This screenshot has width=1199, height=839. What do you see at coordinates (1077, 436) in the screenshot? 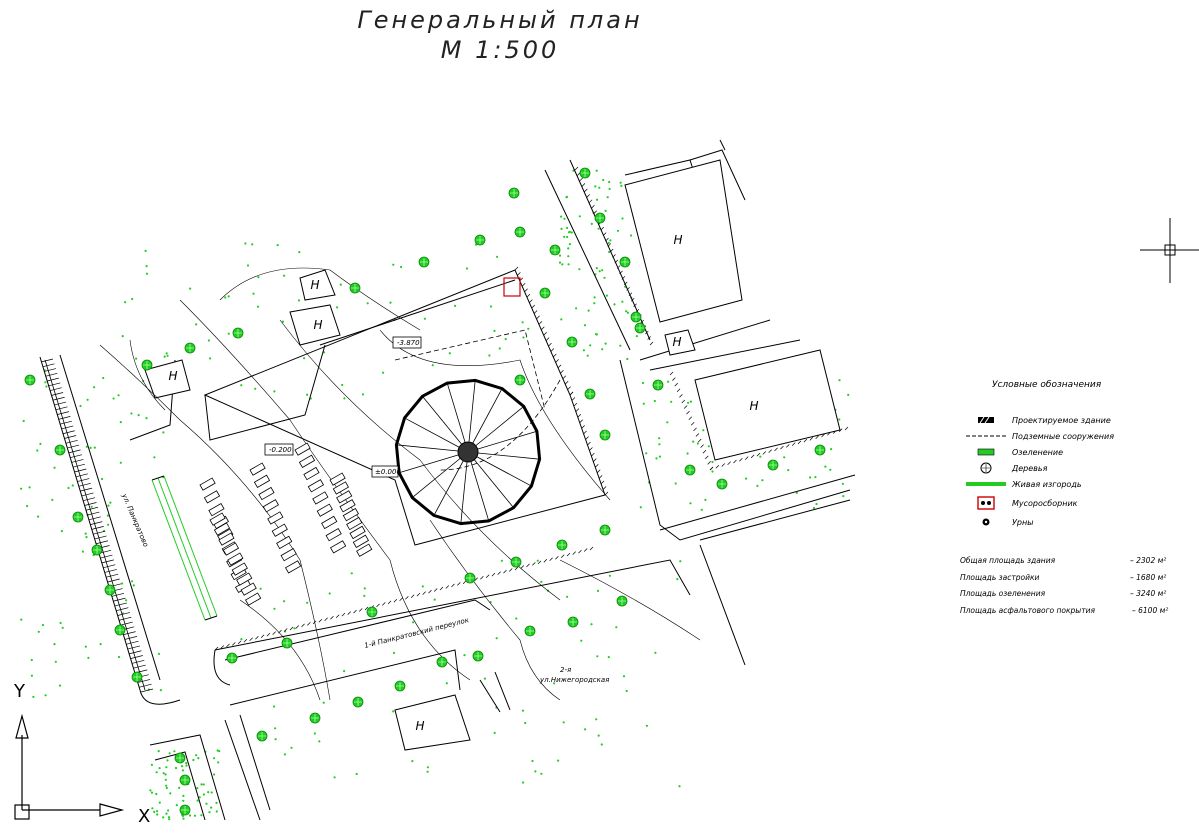
I see `legend-item: Подземные сооружения` at bounding box center [1077, 436].